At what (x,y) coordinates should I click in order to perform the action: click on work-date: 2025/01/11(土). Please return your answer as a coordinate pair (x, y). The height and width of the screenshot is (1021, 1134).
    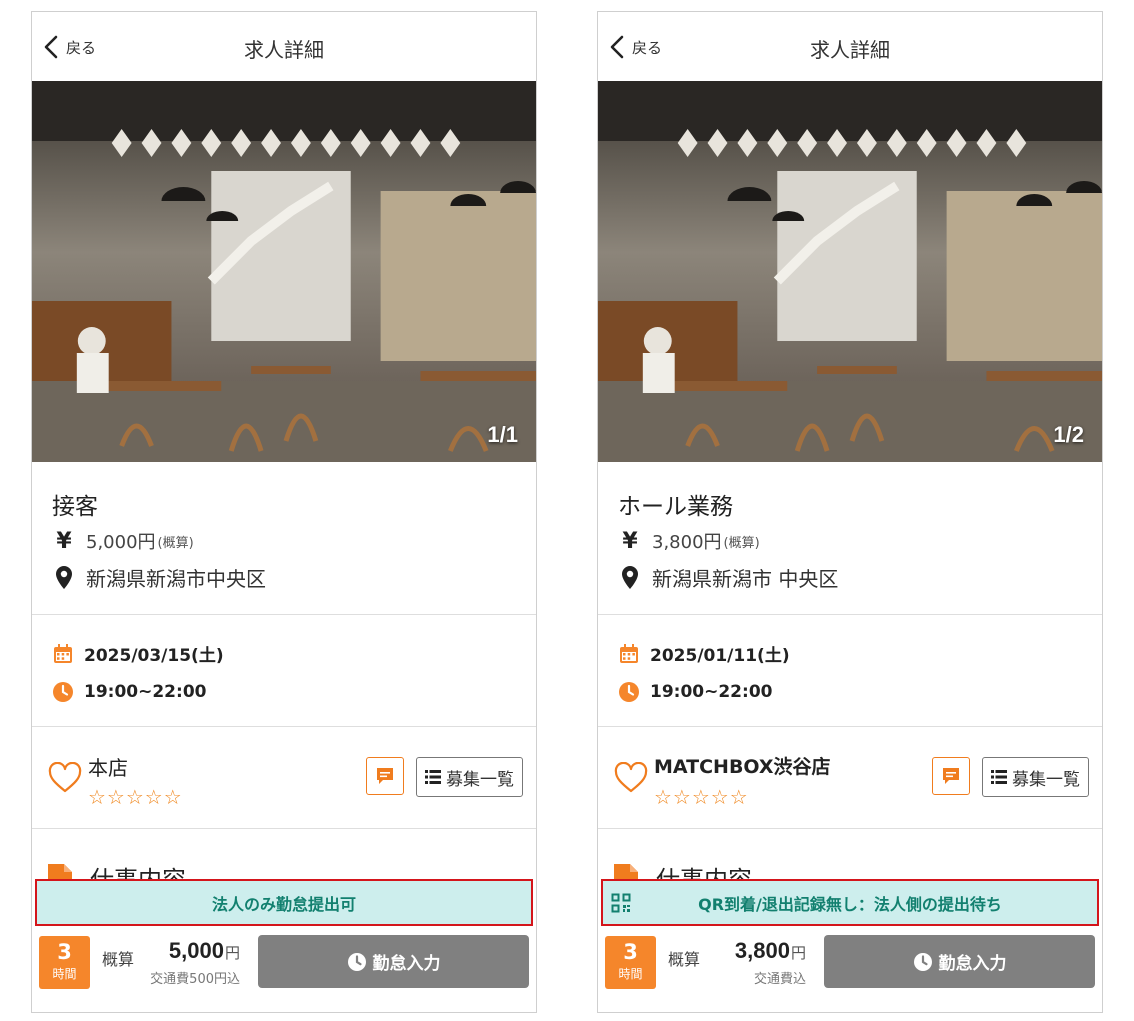
    Looking at the image, I should click on (720, 656).